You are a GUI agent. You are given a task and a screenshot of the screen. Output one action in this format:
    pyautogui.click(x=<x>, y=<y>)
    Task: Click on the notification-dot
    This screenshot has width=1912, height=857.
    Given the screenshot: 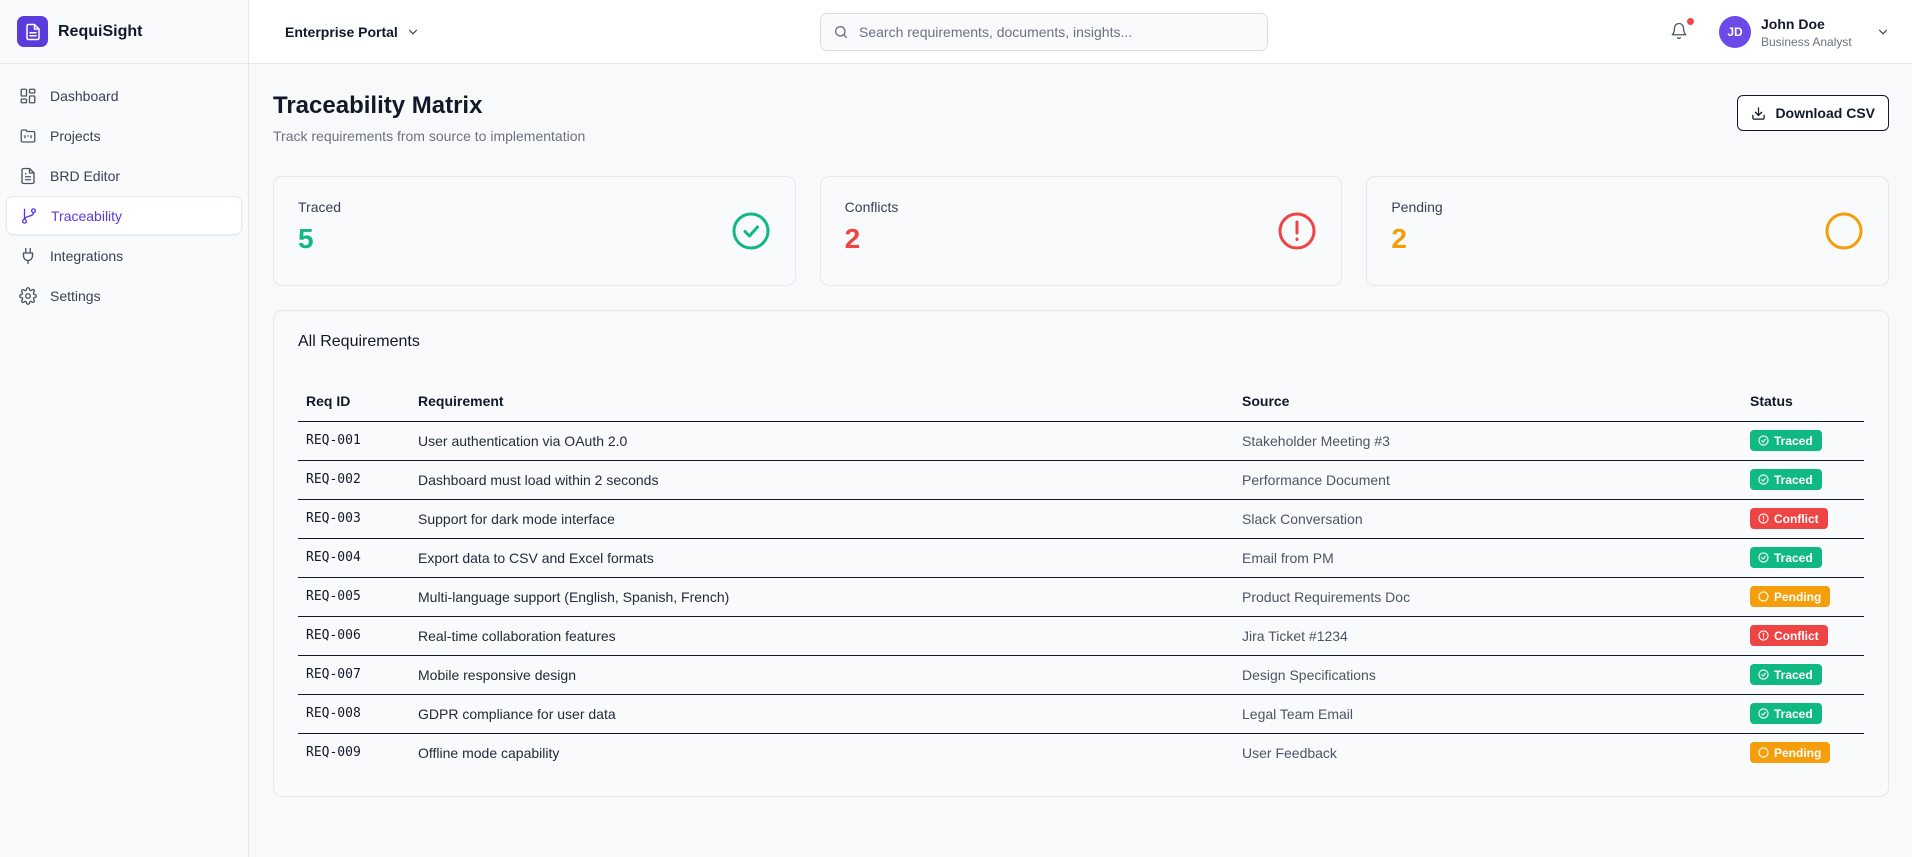 What is the action you would take?
    pyautogui.click(x=1690, y=21)
    